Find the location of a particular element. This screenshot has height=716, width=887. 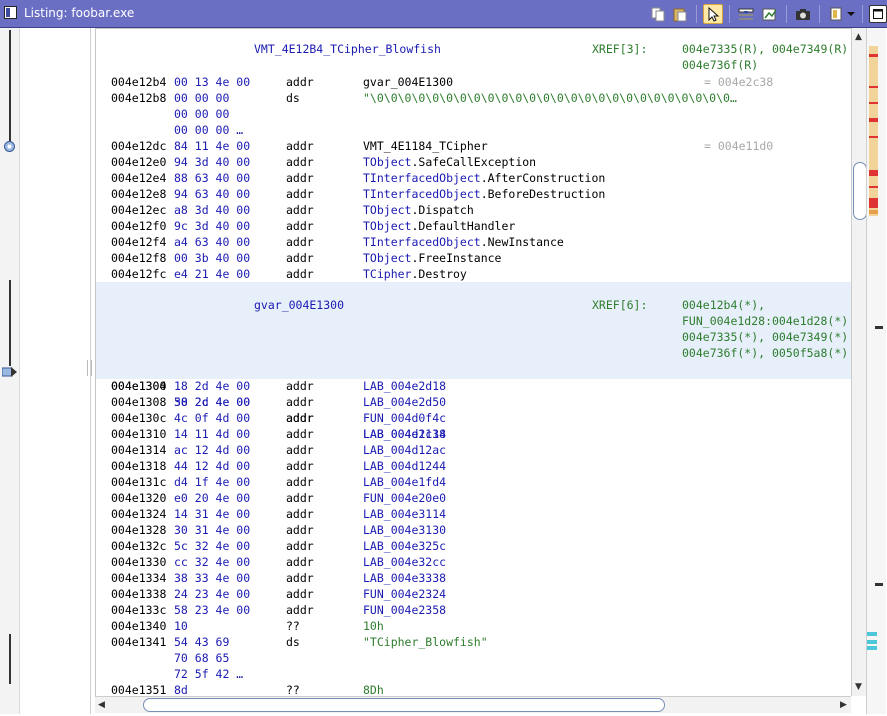

address: 004e131c is located at coordinates (139, 482).